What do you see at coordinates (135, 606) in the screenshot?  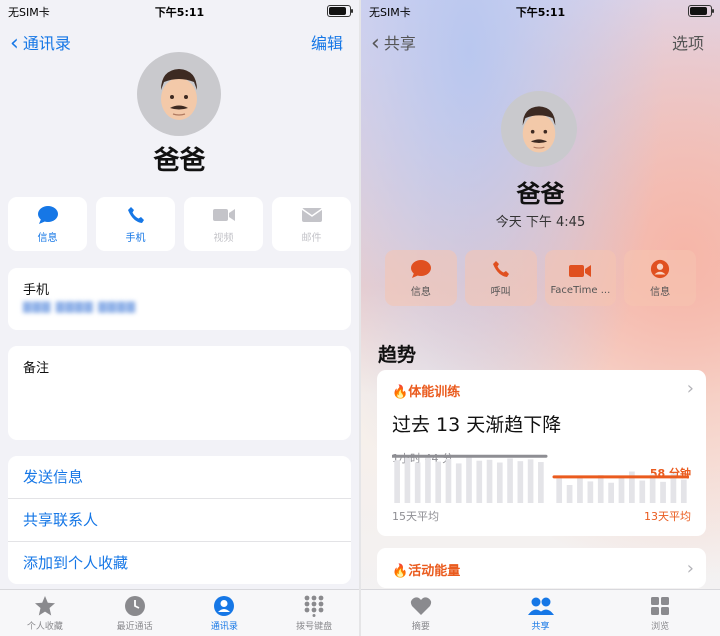 I see `clock-icon` at bounding box center [135, 606].